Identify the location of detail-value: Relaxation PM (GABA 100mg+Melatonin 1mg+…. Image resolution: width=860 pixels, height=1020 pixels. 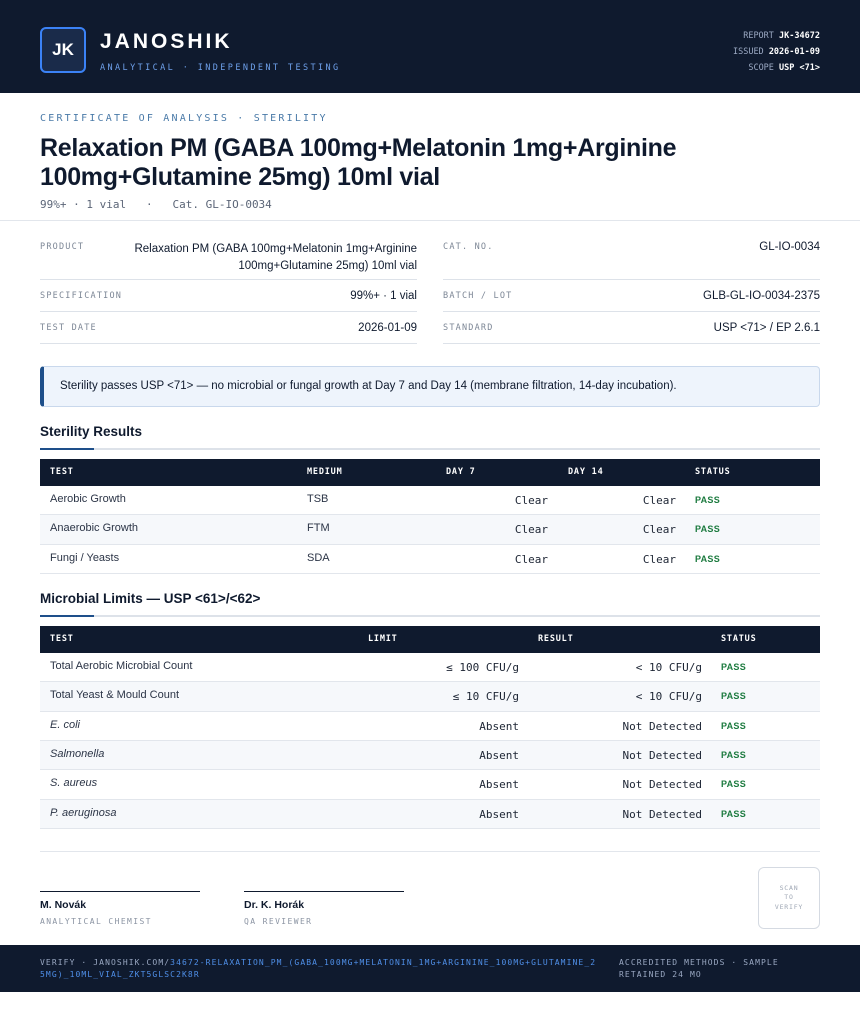
(275, 257).